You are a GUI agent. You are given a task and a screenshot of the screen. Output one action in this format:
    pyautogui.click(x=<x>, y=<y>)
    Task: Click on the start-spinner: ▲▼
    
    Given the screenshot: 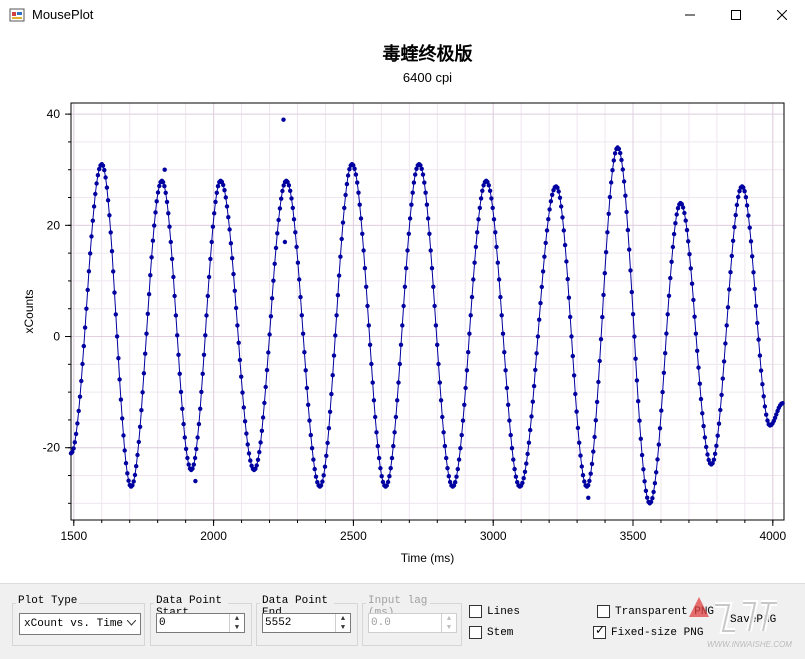 What is the action you would take?
    pyautogui.click(x=200, y=623)
    